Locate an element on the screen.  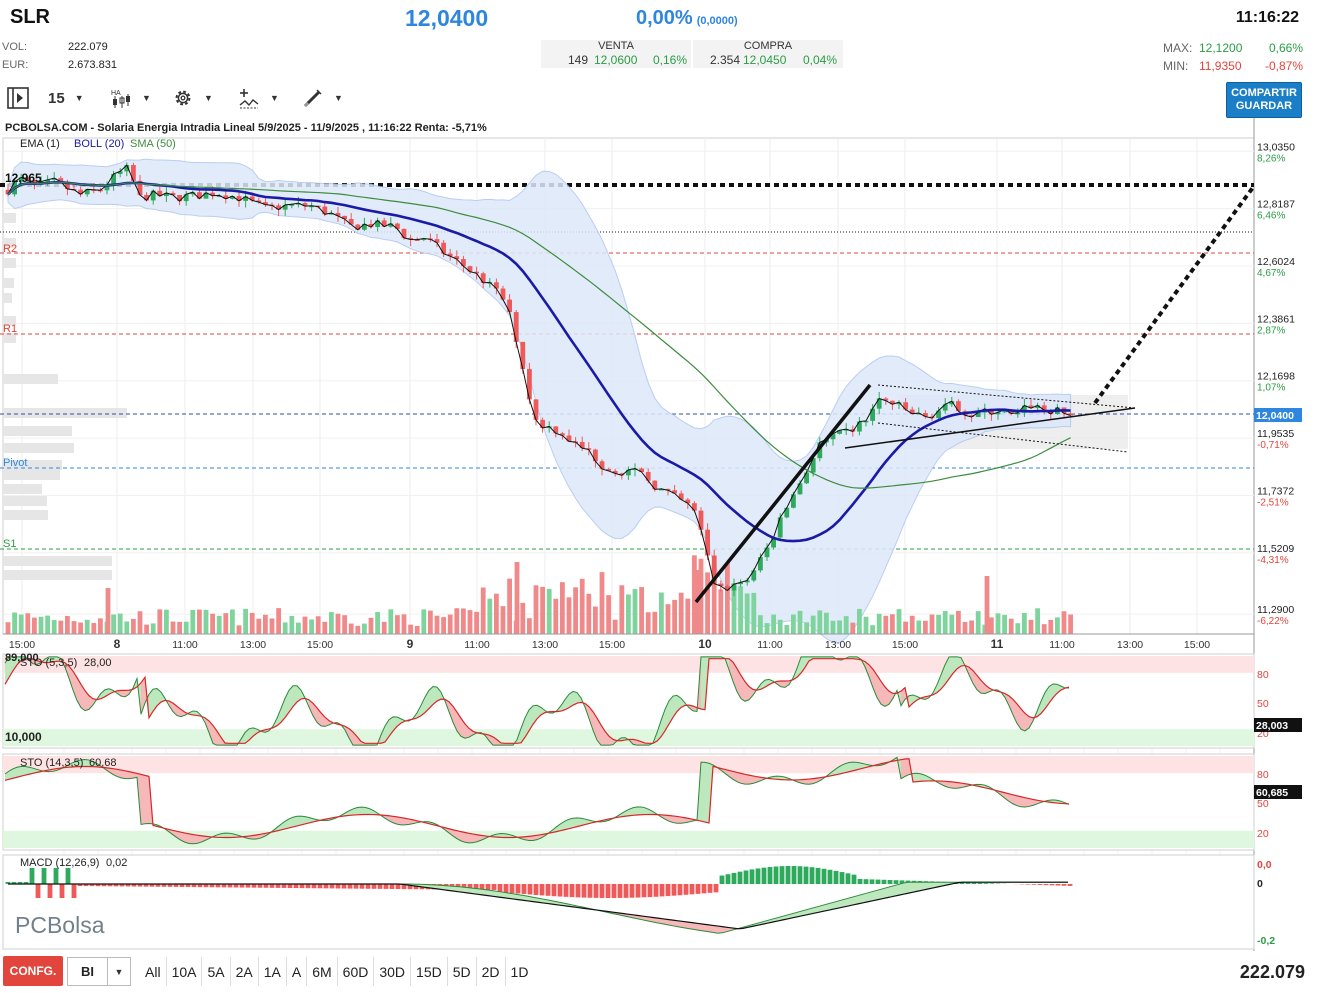
range-button-2d: 2D is located at coordinates (490, 971).